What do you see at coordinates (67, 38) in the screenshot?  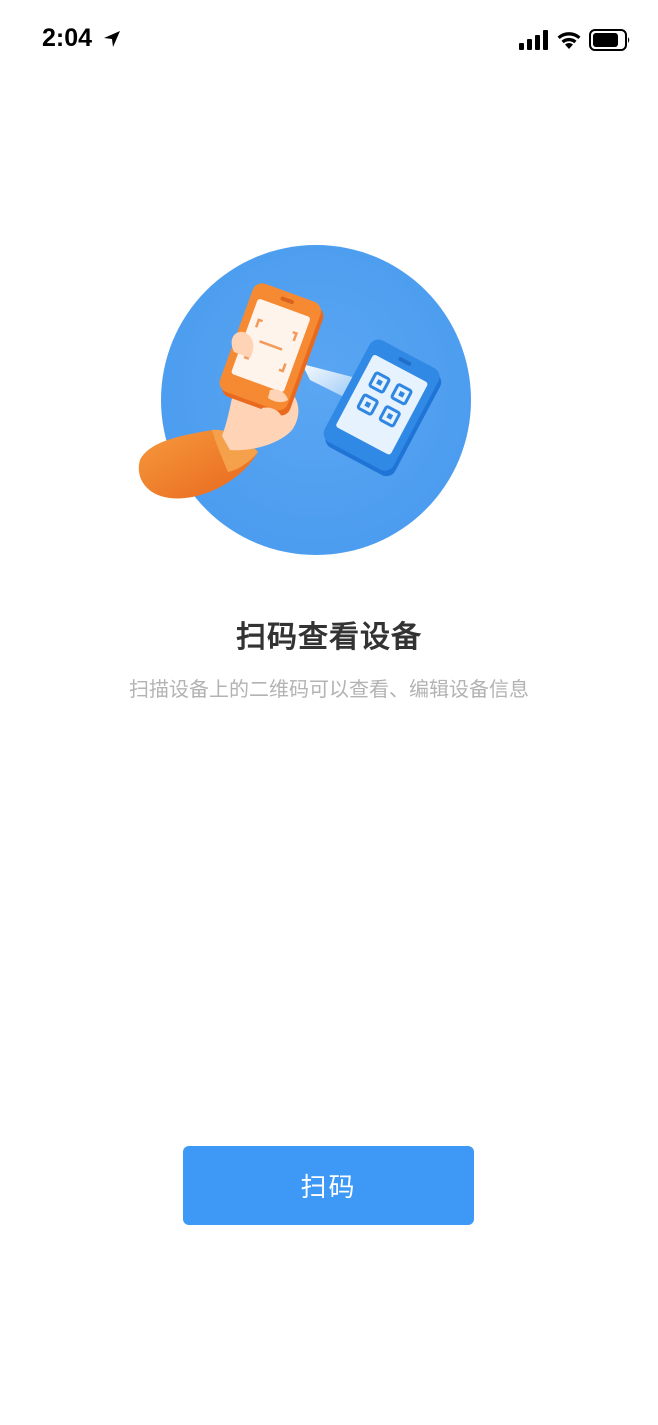 I see `status-time: 2:04` at bounding box center [67, 38].